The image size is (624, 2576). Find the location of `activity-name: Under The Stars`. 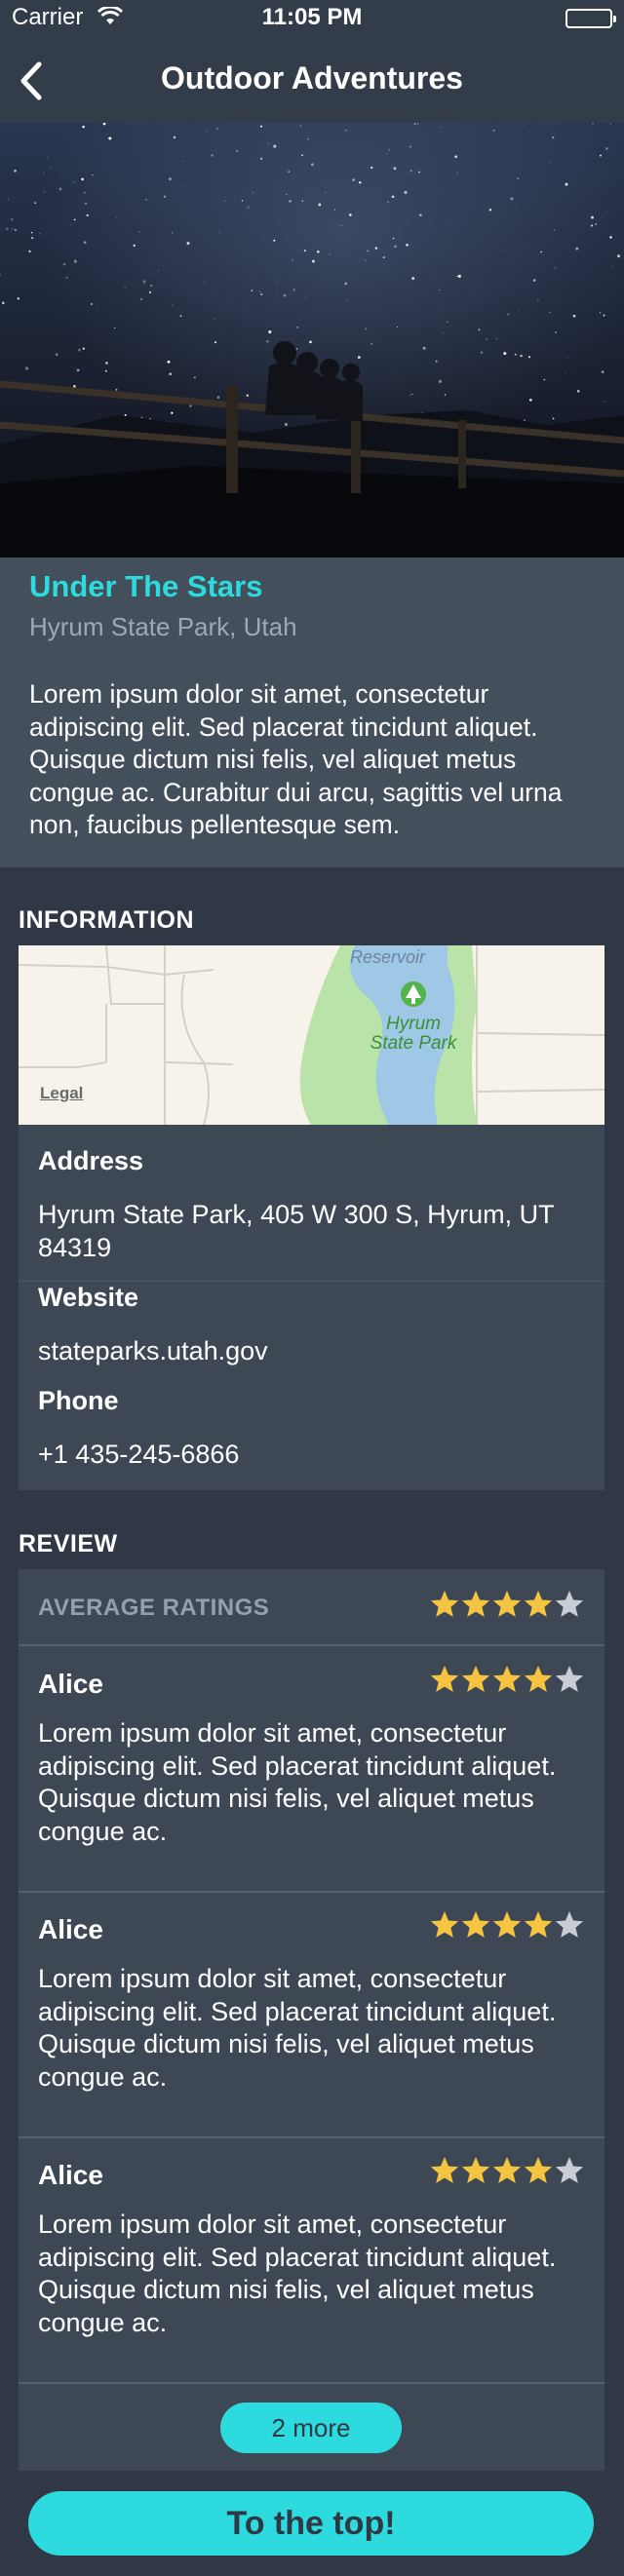

activity-name: Under The Stars is located at coordinates (146, 586).